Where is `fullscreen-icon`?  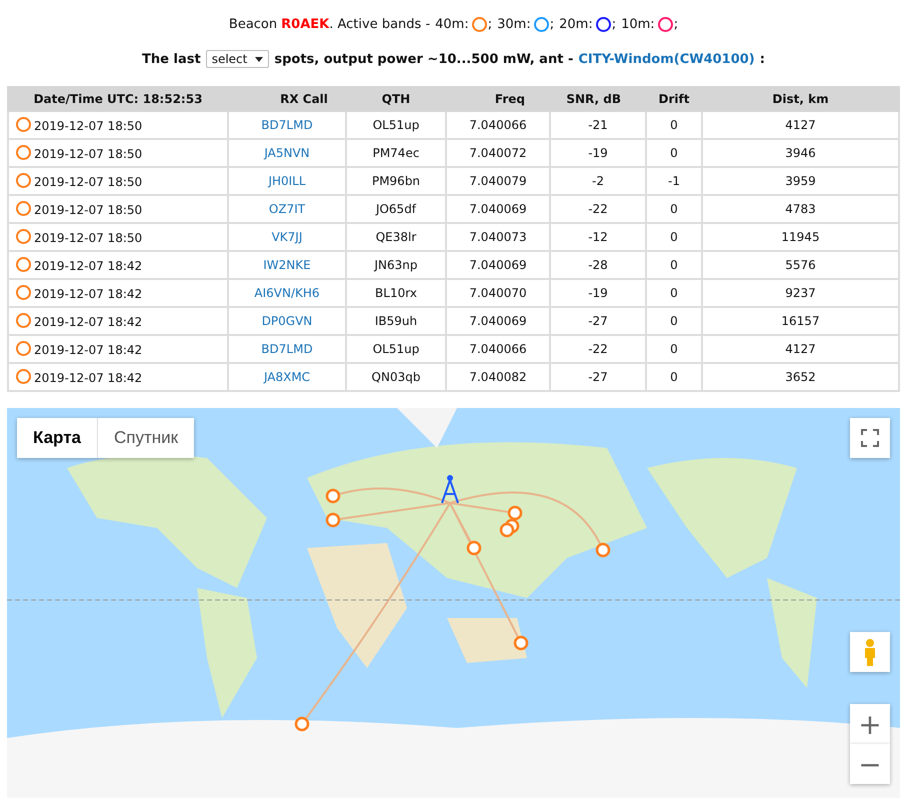
fullscreen-icon is located at coordinates (870, 438).